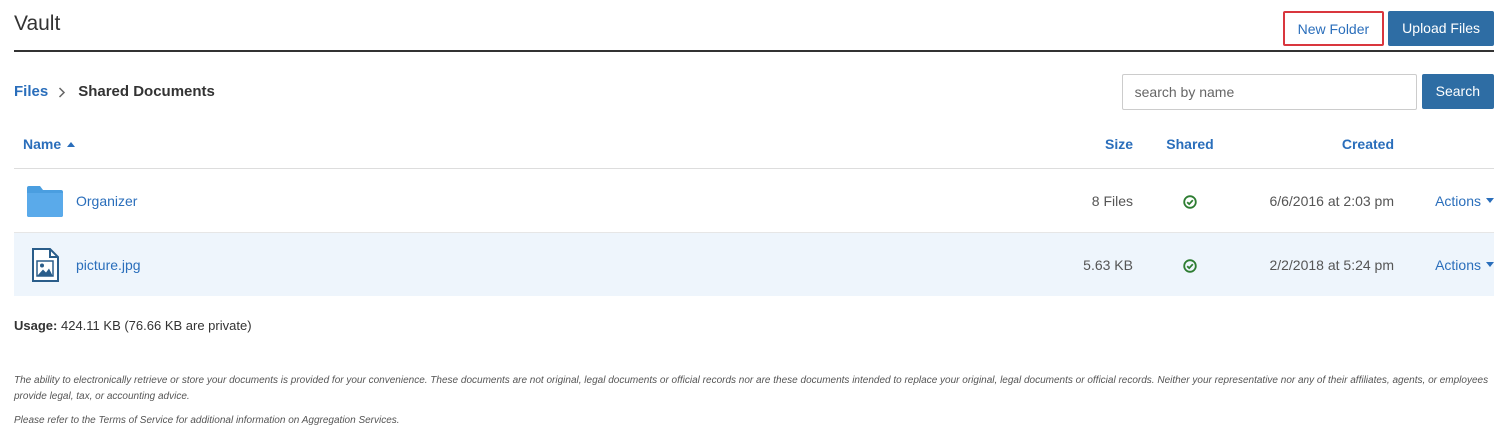 This screenshot has width=1507, height=445. What do you see at coordinates (1190, 144) in the screenshot?
I see `column-header-shared: Shared` at bounding box center [1190, 144].